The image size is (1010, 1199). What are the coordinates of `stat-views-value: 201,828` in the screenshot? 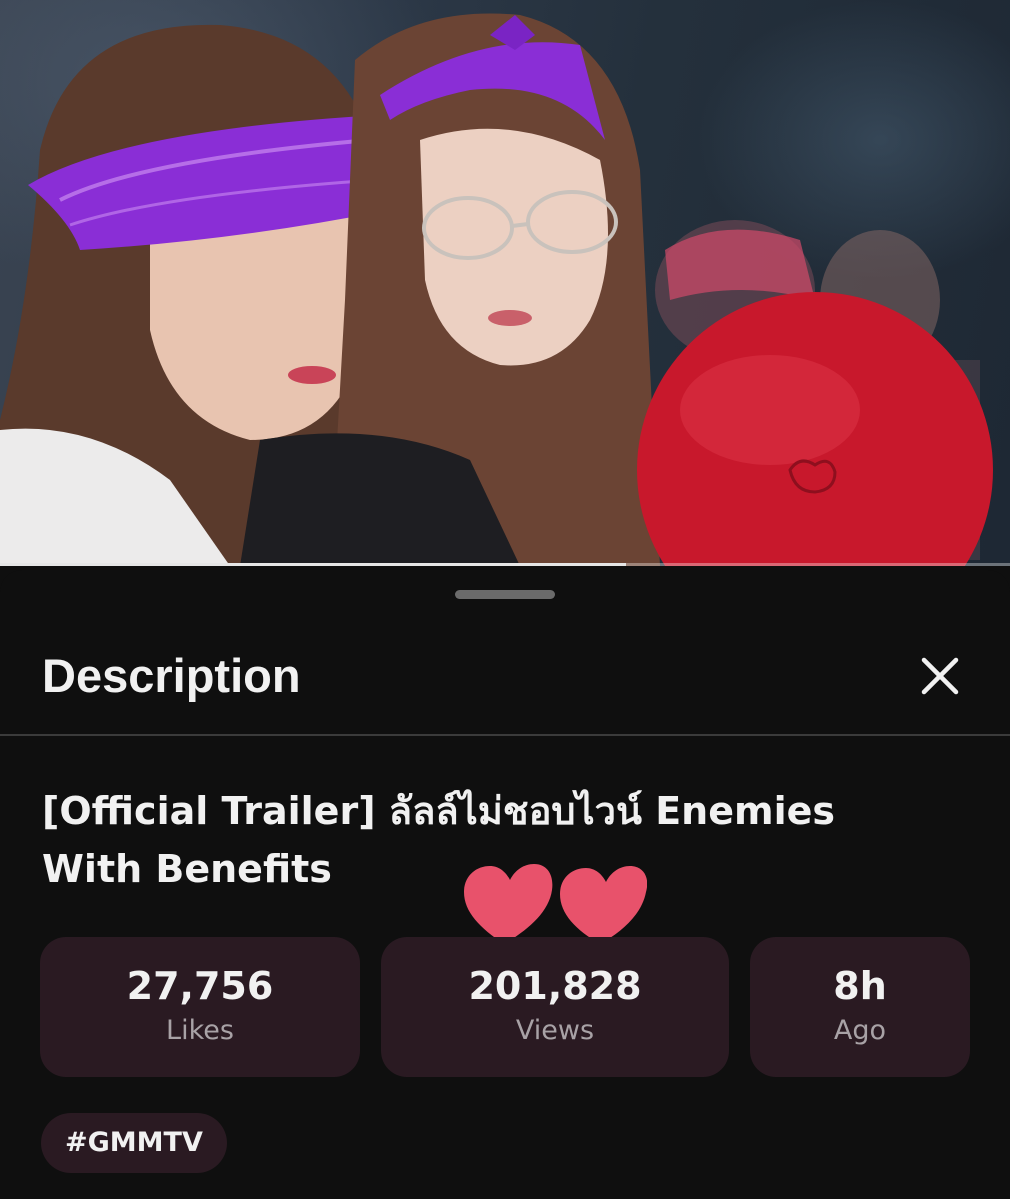 It's located at (555, 986).